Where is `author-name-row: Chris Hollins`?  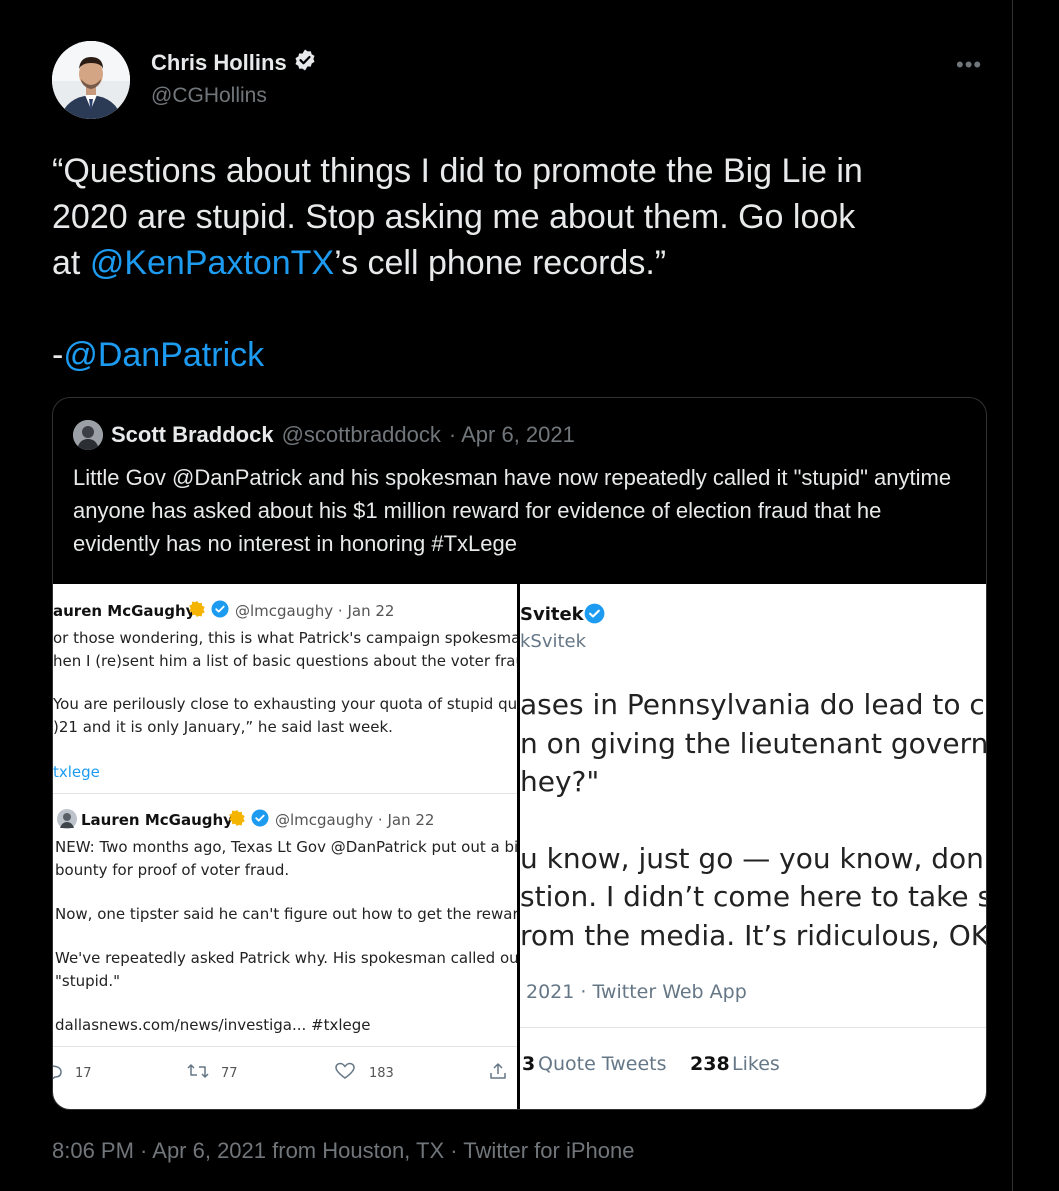
author-name-row: Chris Hollins is located at coordinates (234, 62).